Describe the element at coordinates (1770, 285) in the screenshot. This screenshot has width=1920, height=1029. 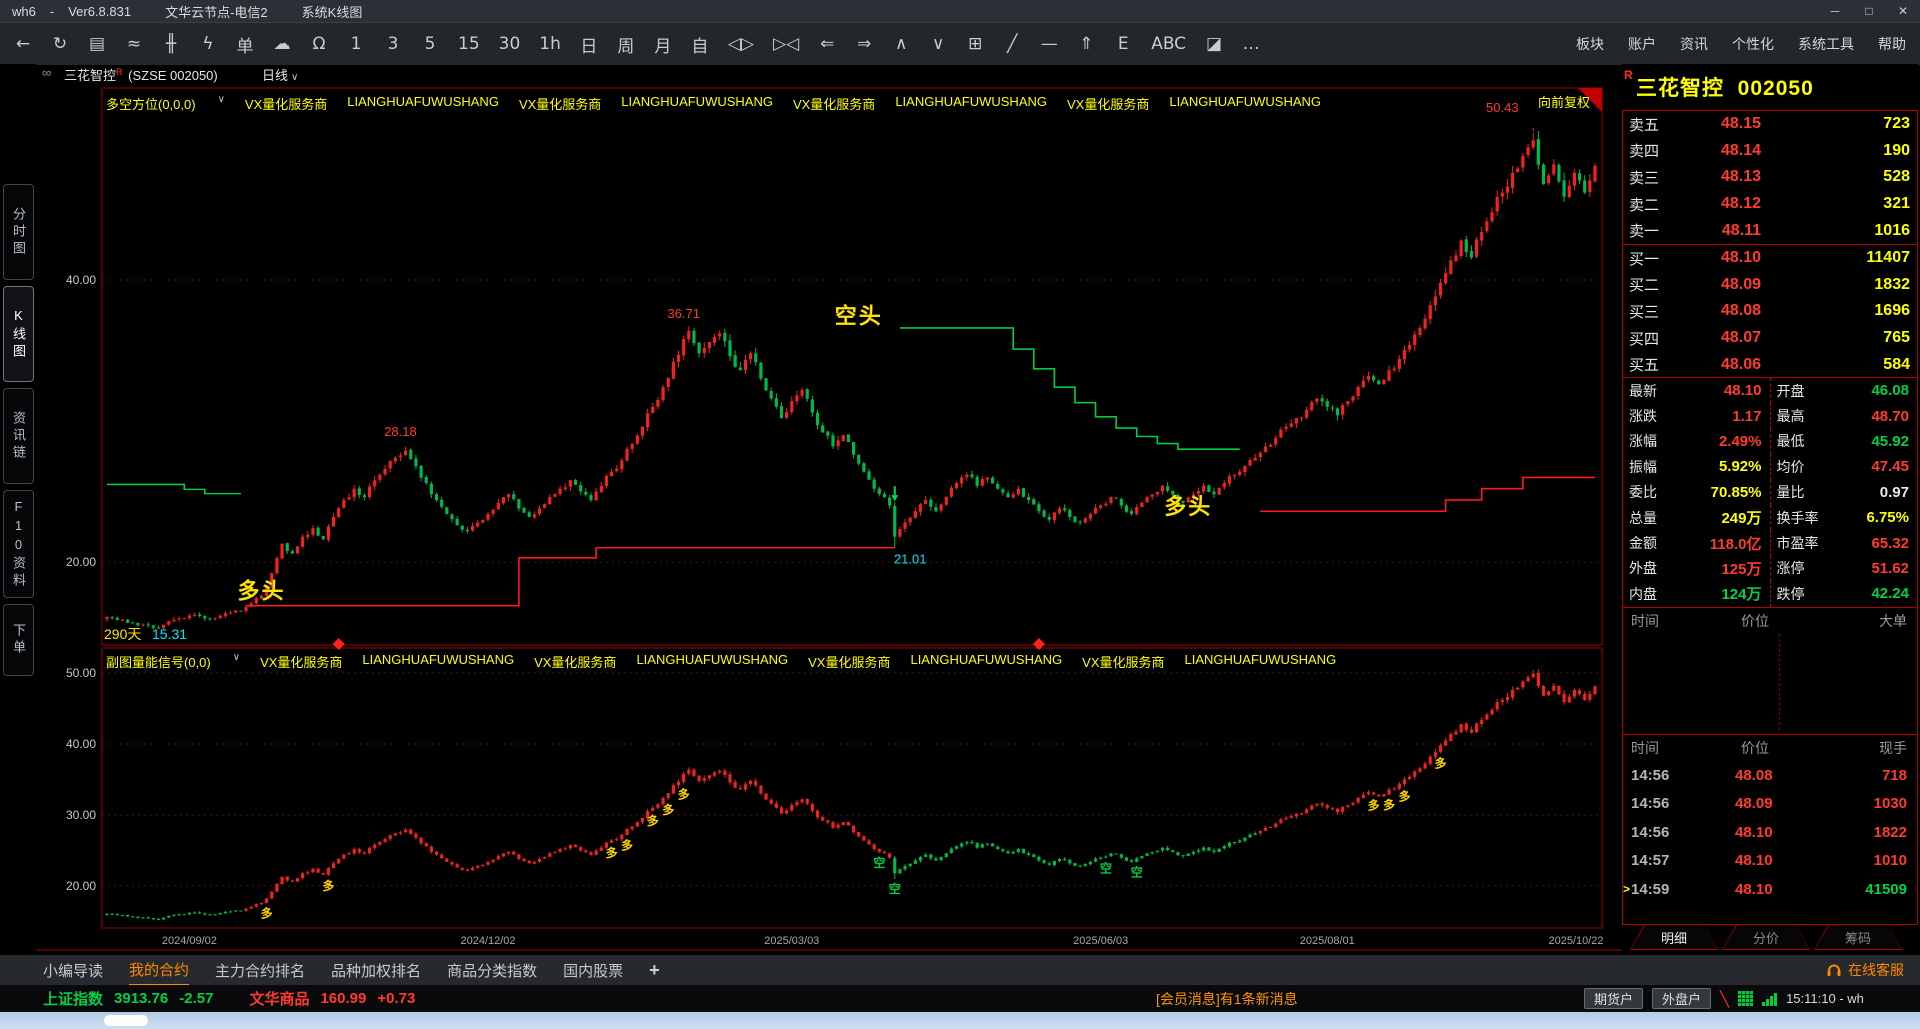
I see `orderbook-row-买二: 买二 48.09 1832` at that location.